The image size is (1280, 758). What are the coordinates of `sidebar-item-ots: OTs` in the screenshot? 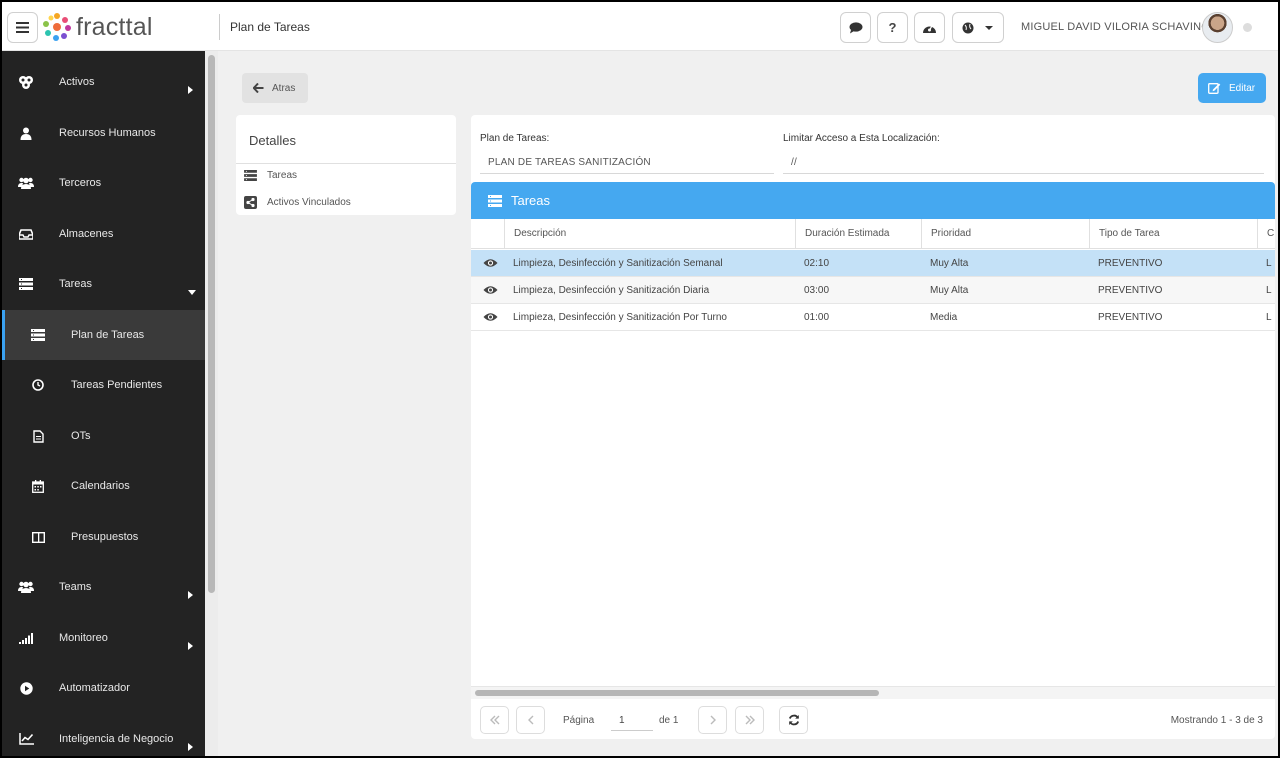 It's located at (103, 436).